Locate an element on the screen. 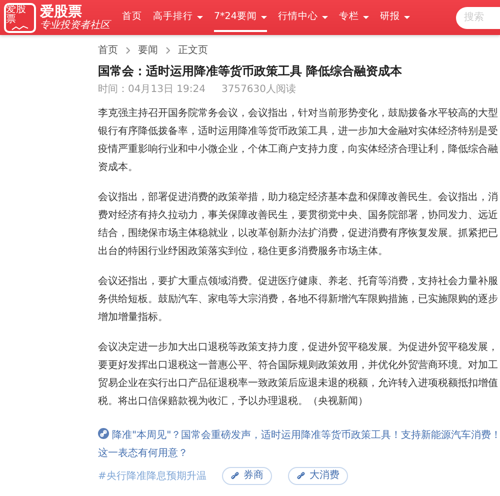 This screenshot has width=500, height=496. article-paragraph: 会议指出，部署促进消费的政策举措，助力稳定经济基本盘和保障改善民生。会议指出，消费对经济有持久拉动力，事关保障改善民生，要贯彻党中央、国务院部署，协同发力、远近结合，围绕保市场主体稳就业，以改革创新办法扩消费，促进消费有序恢复发展。抓紧把已出台的特困行业纾困政策落实到位，稳住更多消费服务市场主体。 is located at coordinates (298, 224).